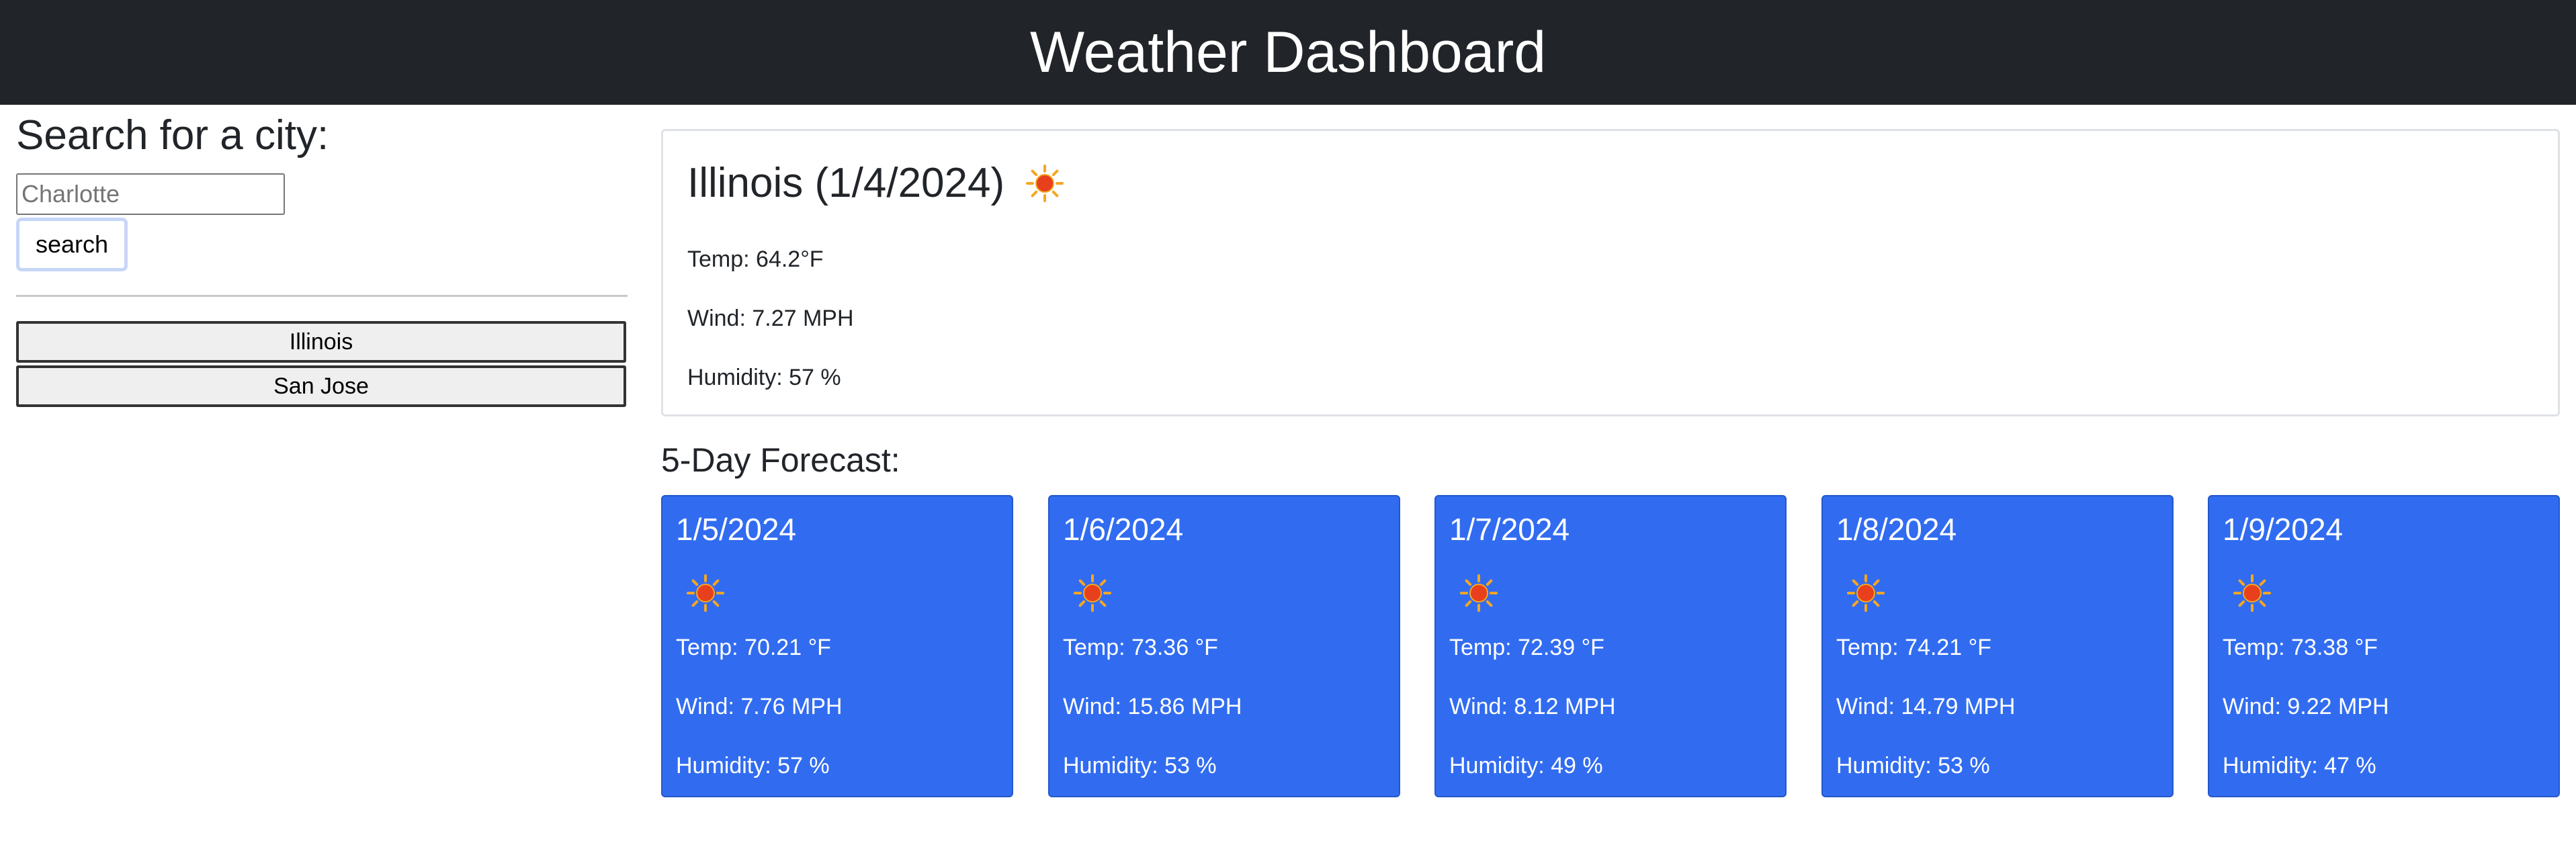  I want to click on forecast-wind: Wind: 7.76 MPH, so click(759, 706).